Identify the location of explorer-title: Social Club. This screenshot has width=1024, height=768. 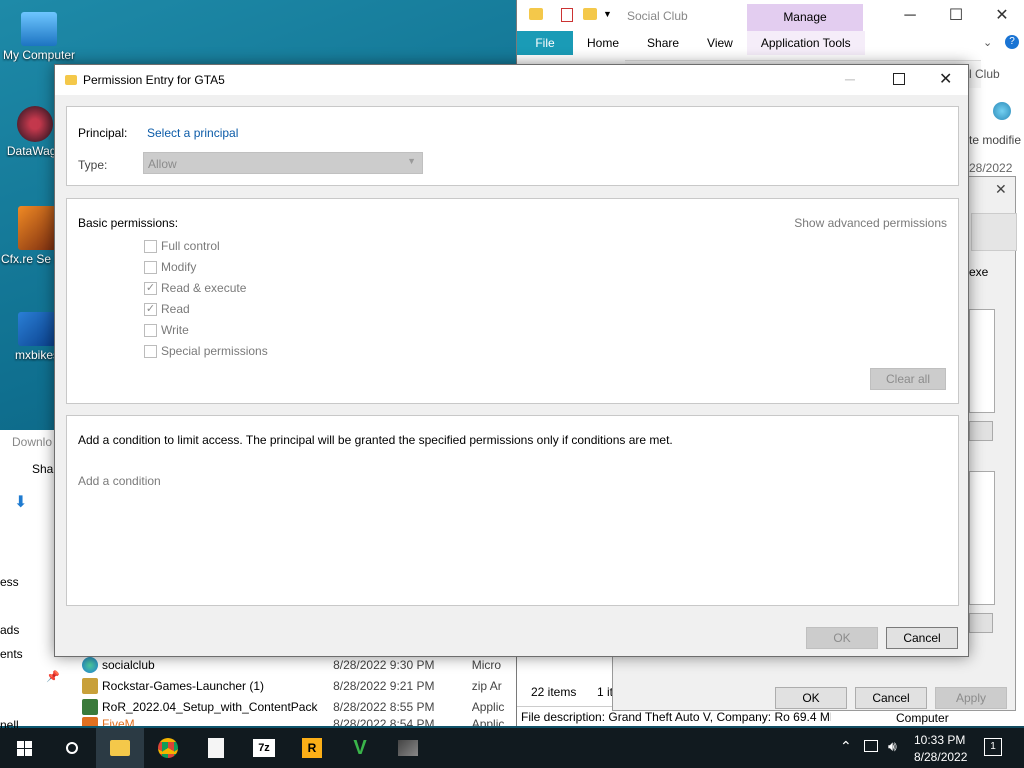
(657, 16).